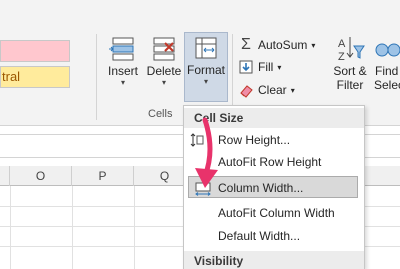 The image size is (400, 269). Describe the element at coordinates (160, 114) in the screenshot. I see `cells-group-label: Cells` at that location.